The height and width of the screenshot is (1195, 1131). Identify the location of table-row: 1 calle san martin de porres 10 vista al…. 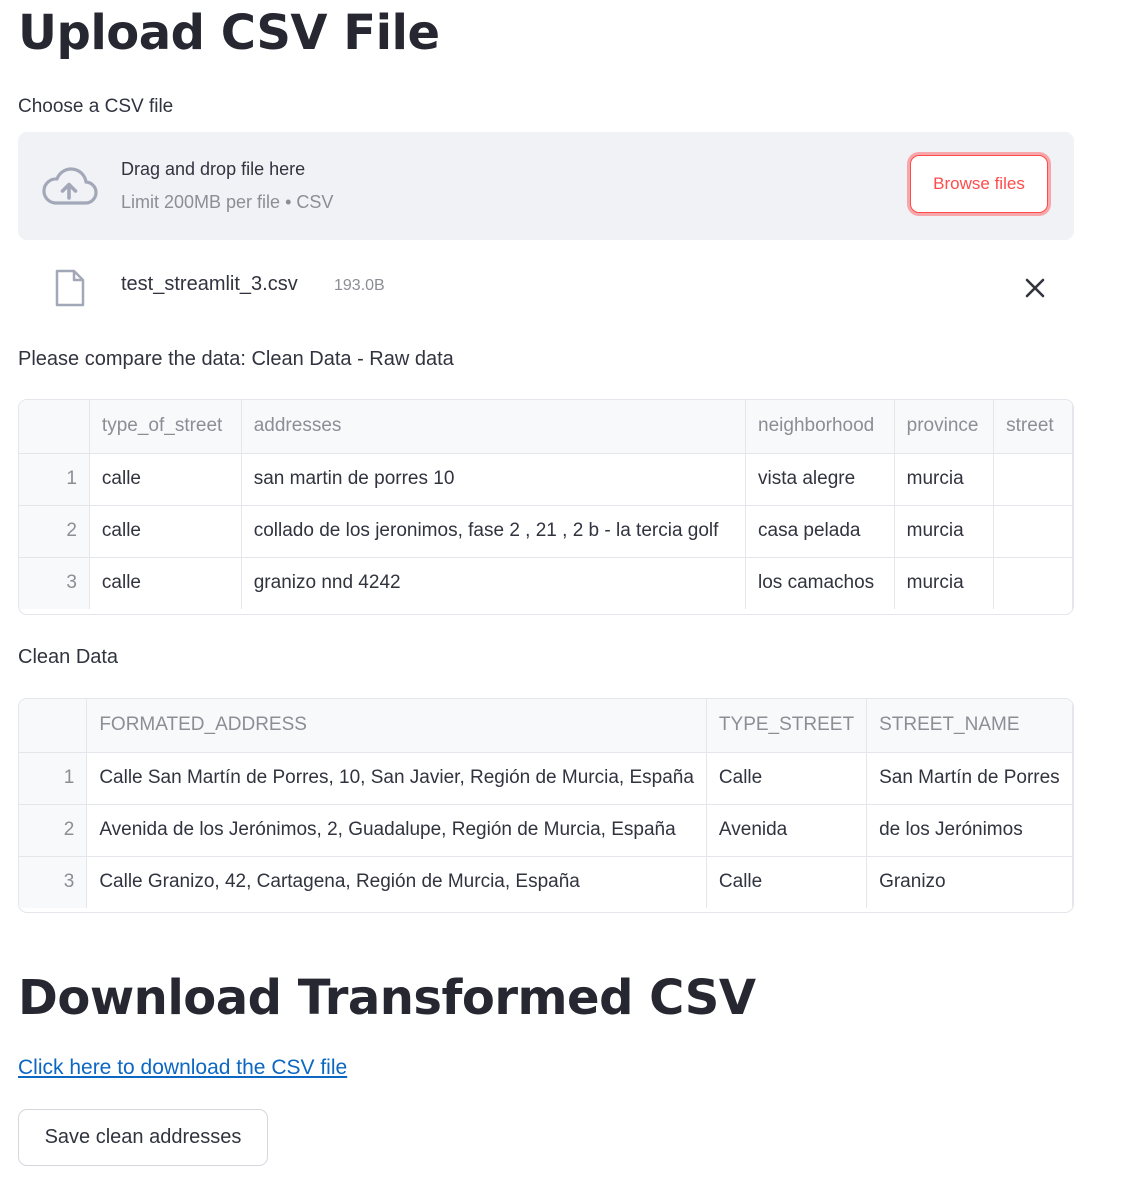
(546, 479).